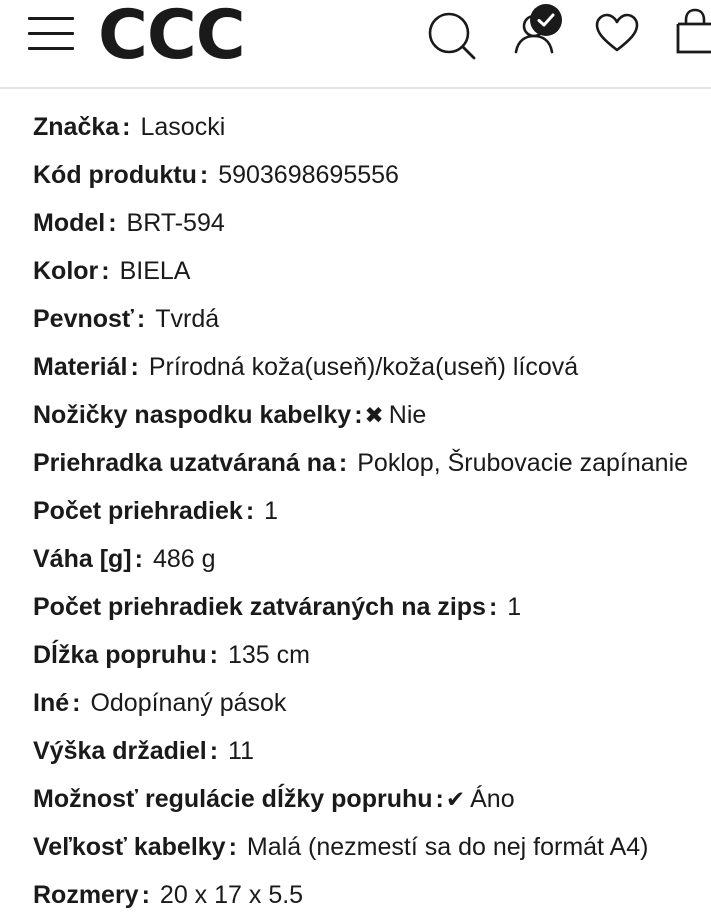 Image resolution: width=711 pixels, height=920 pixels. Describe the element at coordinates (233, 799) in the screenshot. I see `spec-label: Možnosť regulácie dĺžky popruhu` at that location.